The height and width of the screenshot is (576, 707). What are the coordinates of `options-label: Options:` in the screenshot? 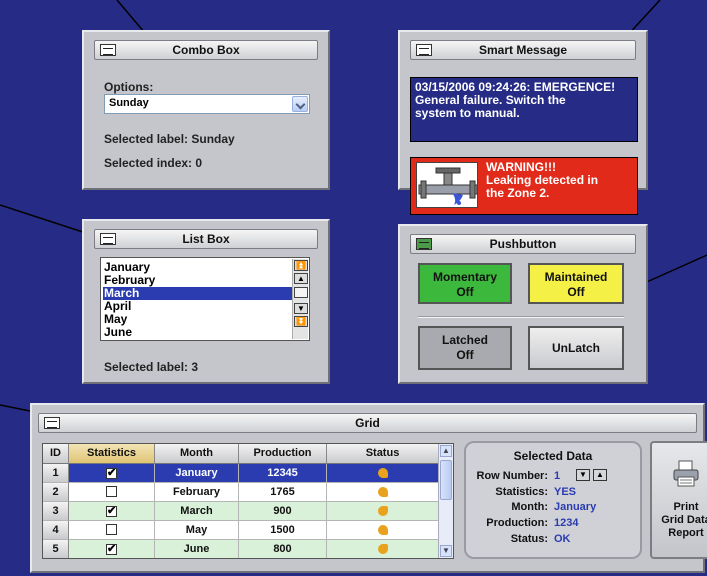 It's located at (129, 87).